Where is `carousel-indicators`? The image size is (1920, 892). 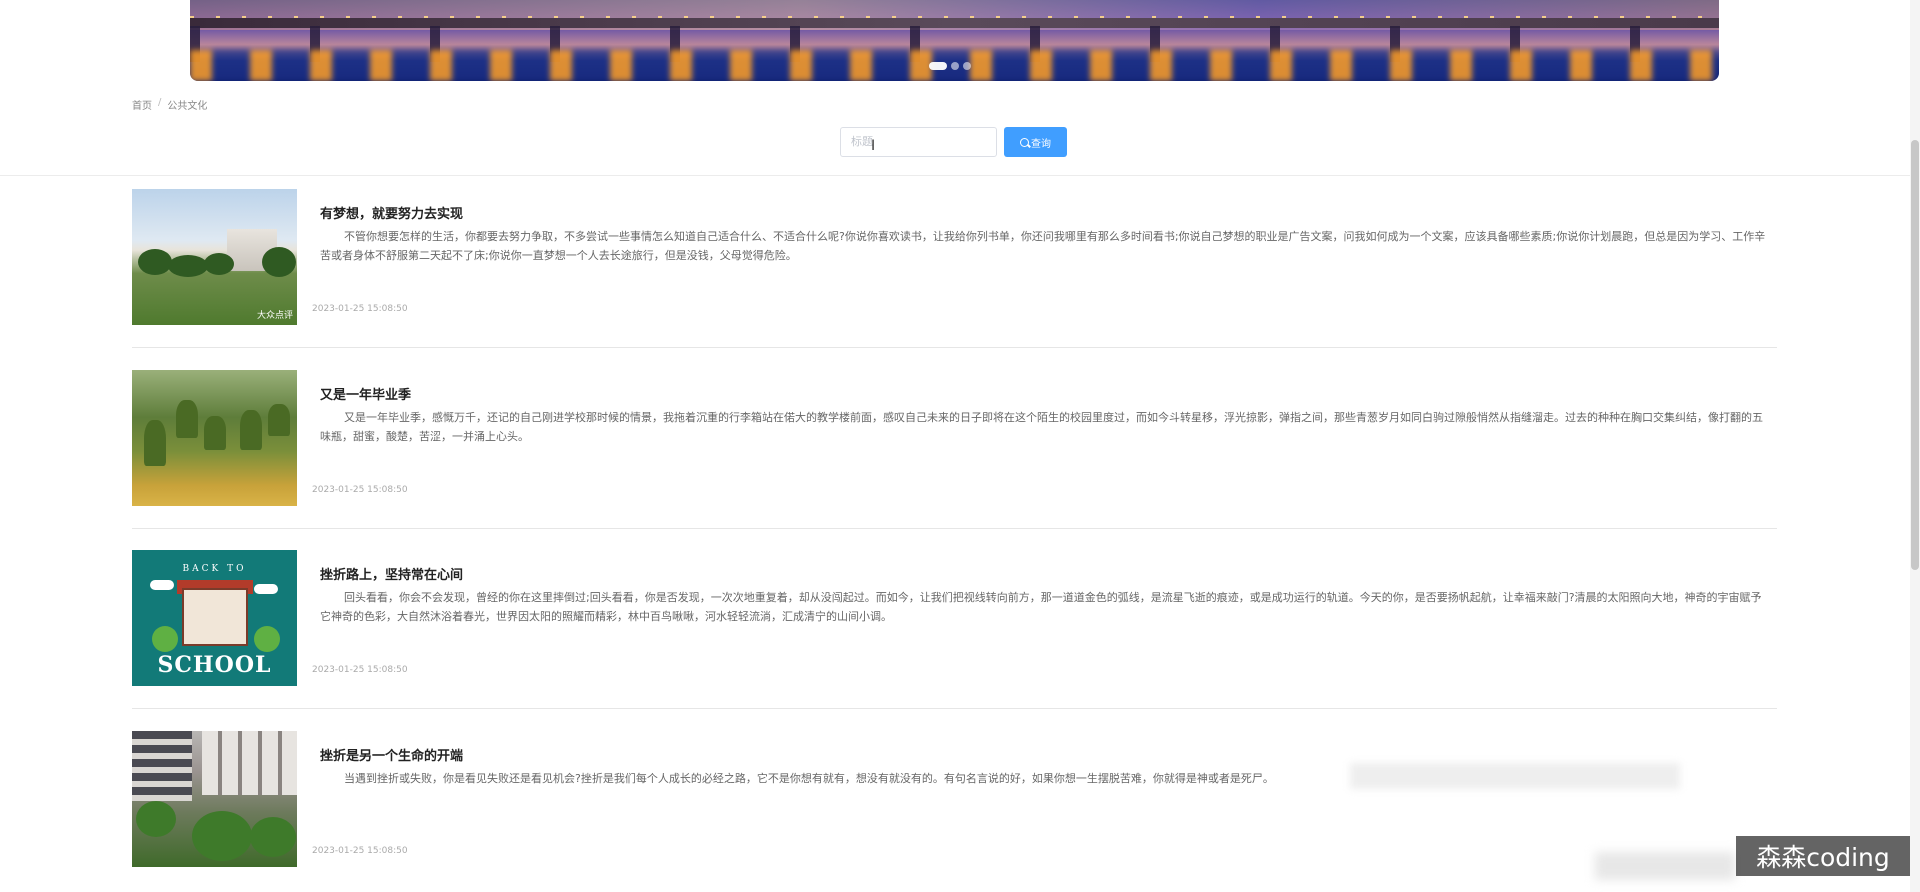
carousel-indicators is located at coordinates (950, 66).